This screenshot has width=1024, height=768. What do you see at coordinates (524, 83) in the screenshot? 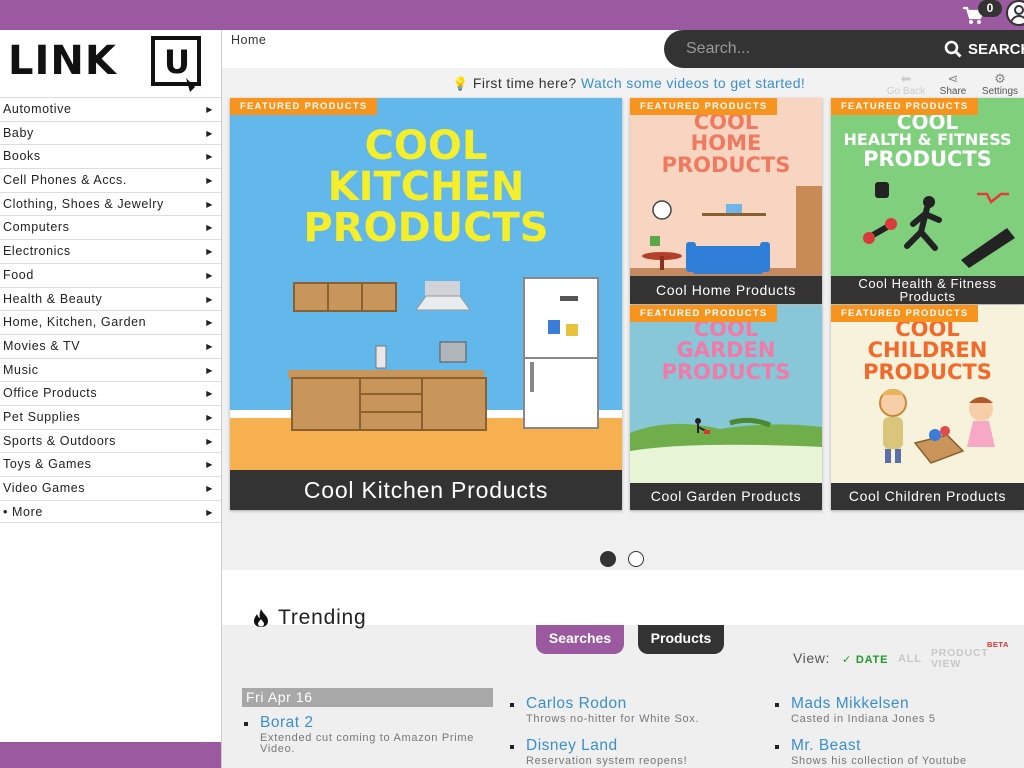
I see `welcome-prefix: First time here?` at bounding box center [524, 83].